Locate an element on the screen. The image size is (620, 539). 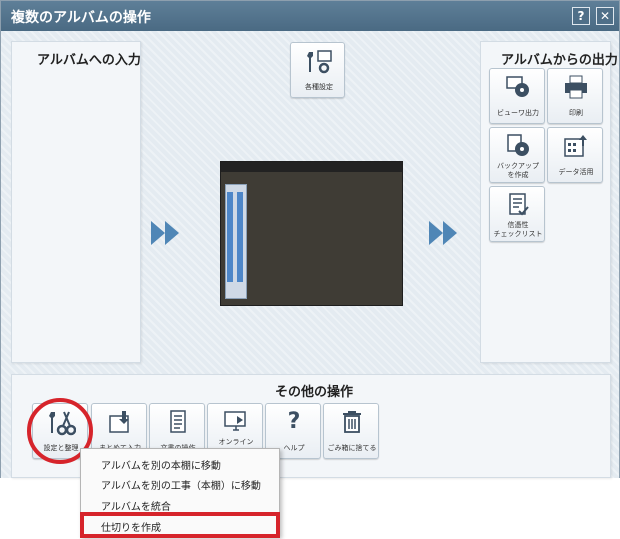
menu-item-merge: アルバムを統合 is located at coordinates (136, 505).